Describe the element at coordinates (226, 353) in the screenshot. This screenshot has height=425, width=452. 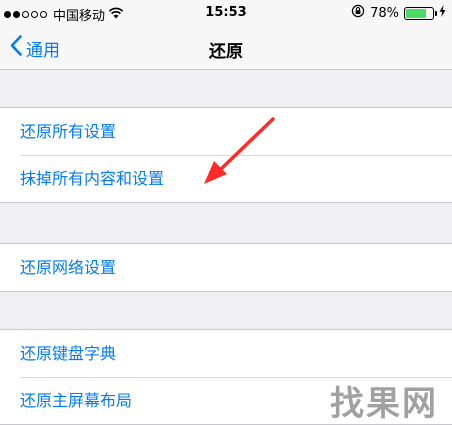
I see `reset-keyboard-dictionary-cell: 还原键盘字典` at that location.